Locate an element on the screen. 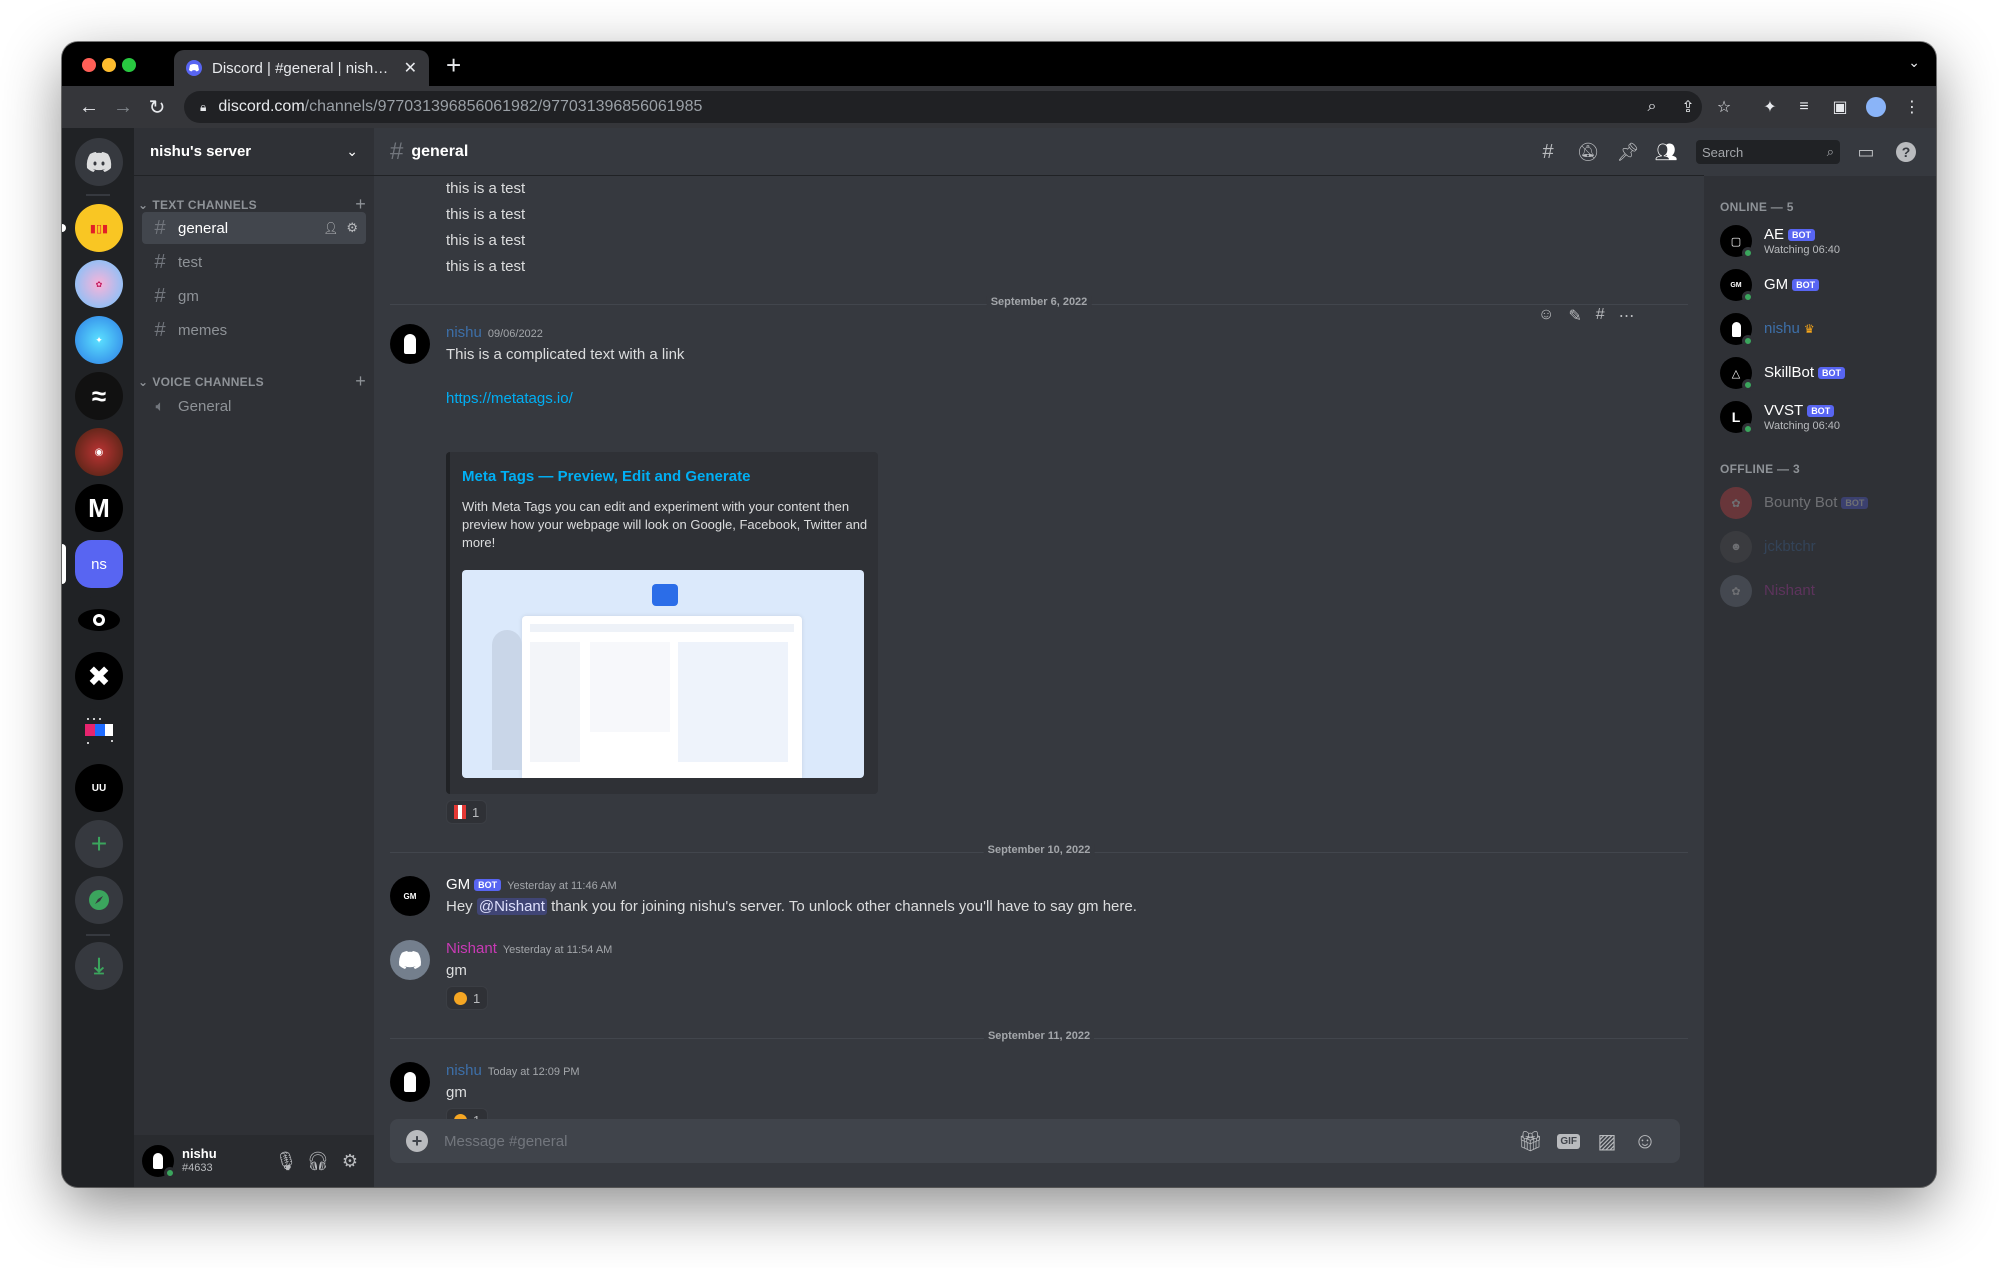  mute-mic-icon: 🎙︎ is located at coordinates (286, 1161).